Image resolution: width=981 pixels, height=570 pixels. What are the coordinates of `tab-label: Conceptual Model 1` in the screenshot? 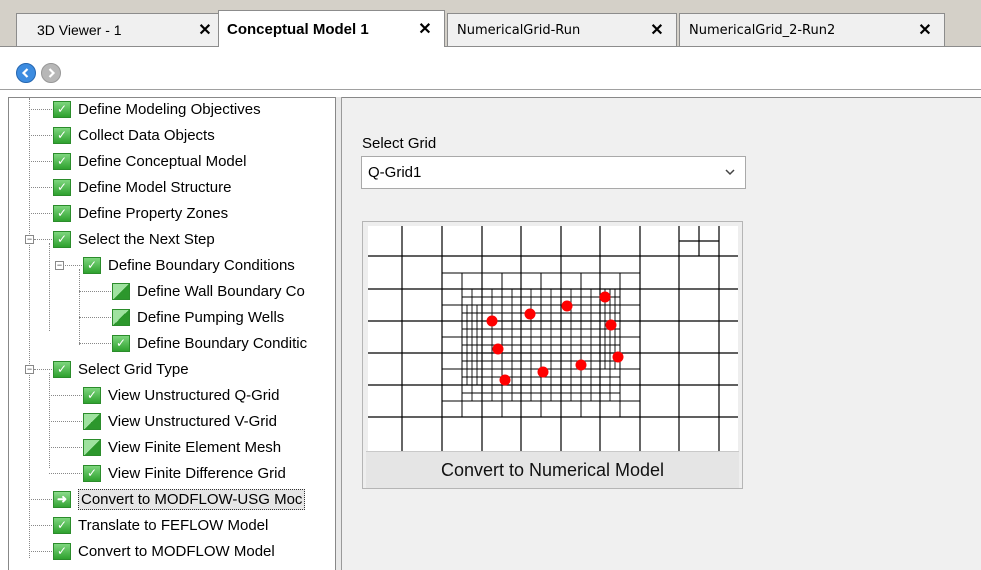 It's located at (298, 29).